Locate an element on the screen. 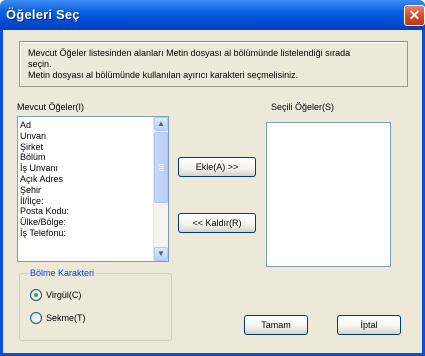  radio-tab-label: Sekme(T) is located at coordinates (66, 318).